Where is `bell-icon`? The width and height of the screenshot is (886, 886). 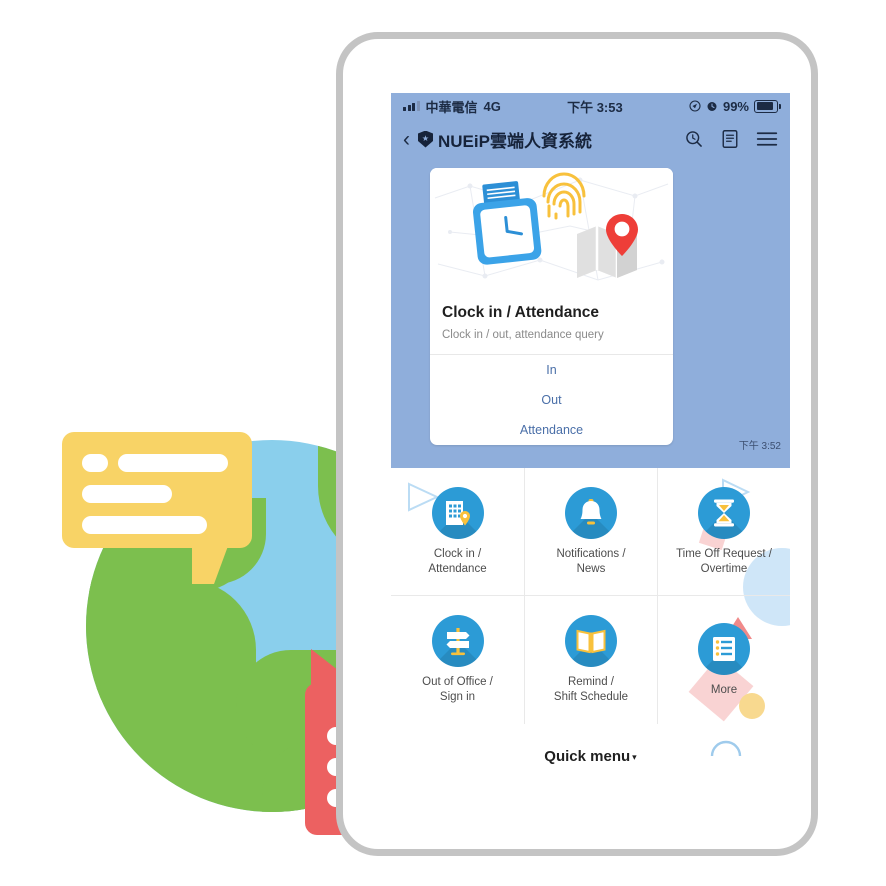
bell-icon is located at coordinates (591, 512).